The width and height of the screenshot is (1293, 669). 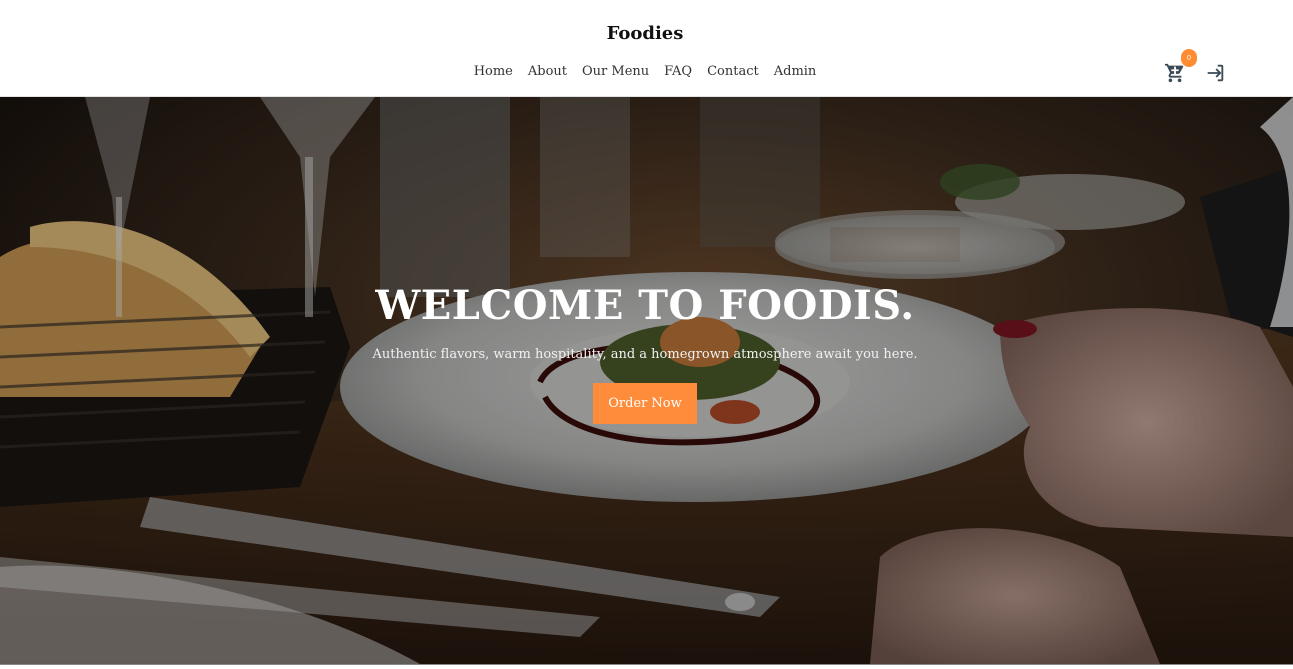 I want to click on page-bottom-edge, so click(x=646, y=666).